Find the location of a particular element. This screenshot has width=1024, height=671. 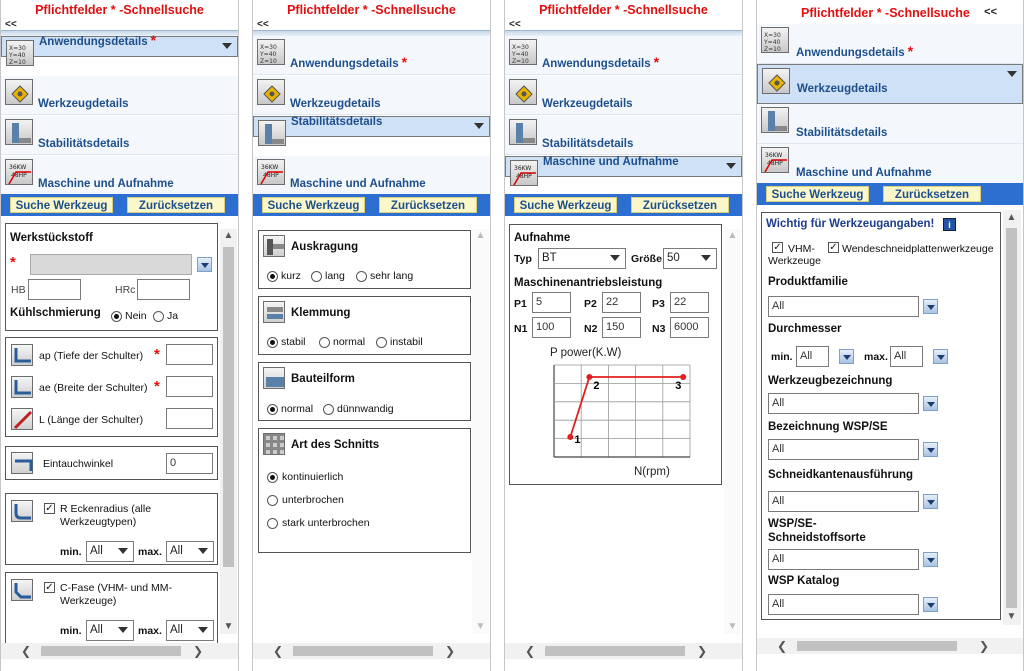

fase-min-select: All is located at coordinates (110, 630).